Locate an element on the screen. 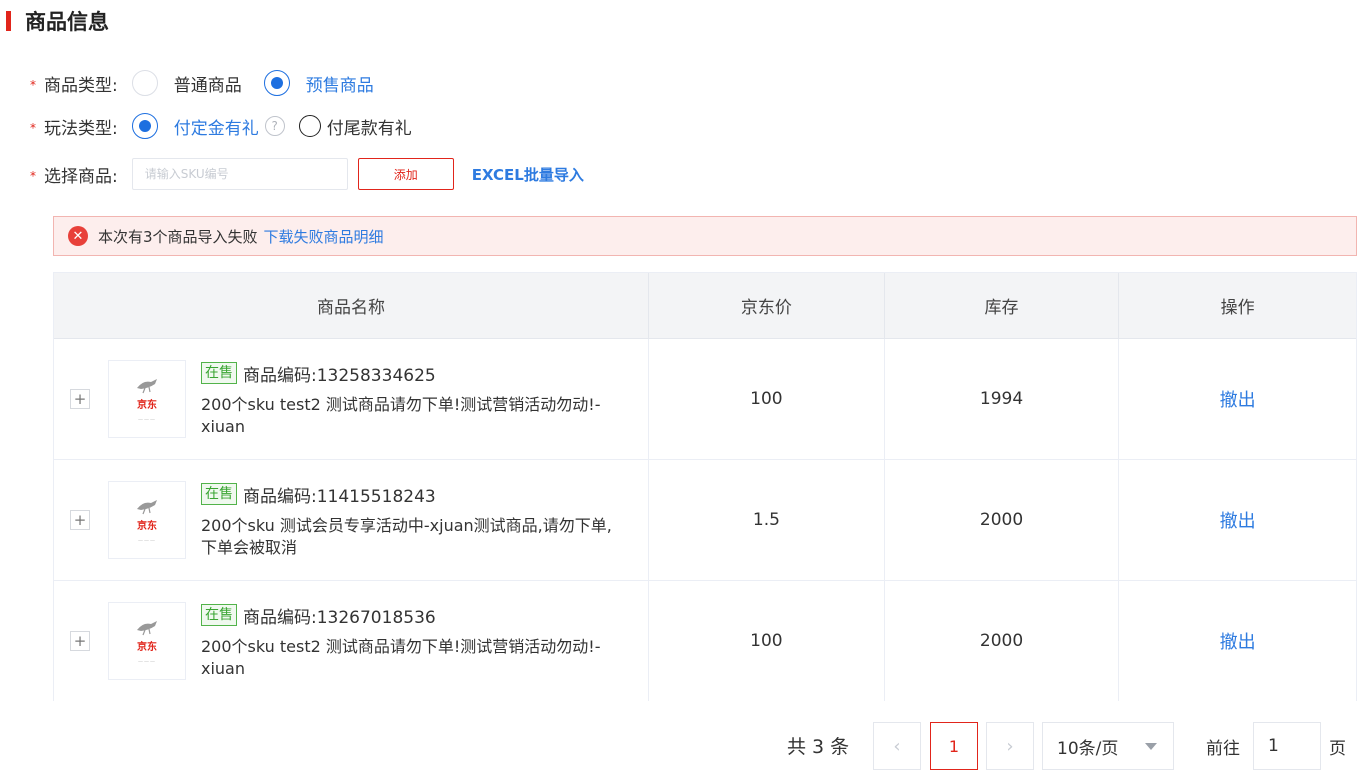 Image resolution: width=1361 pixels, height=771 pixels. prev-page-button: ‹ is located at coordinates (897, 746).